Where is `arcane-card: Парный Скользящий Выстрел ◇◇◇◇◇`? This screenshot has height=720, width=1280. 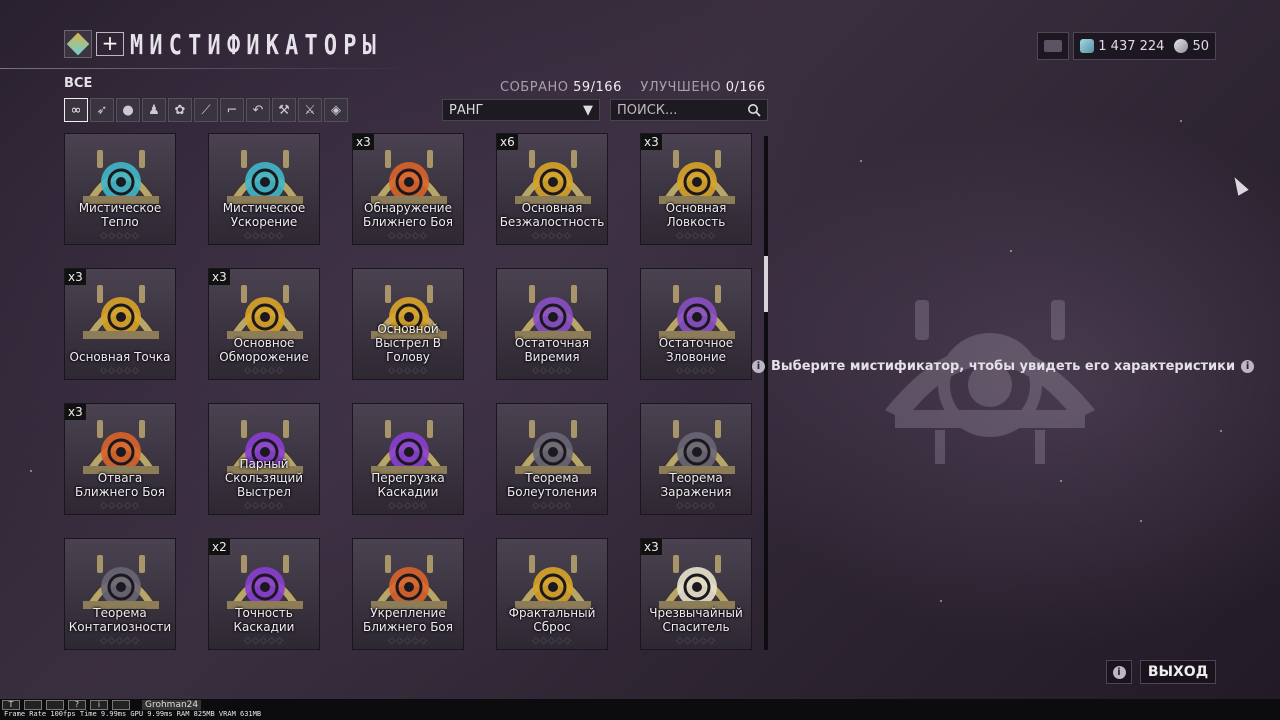 arcane-card: Парный Скользящий Выстрел ◇◇◇◇◇ is located at coordinates (264, 459).